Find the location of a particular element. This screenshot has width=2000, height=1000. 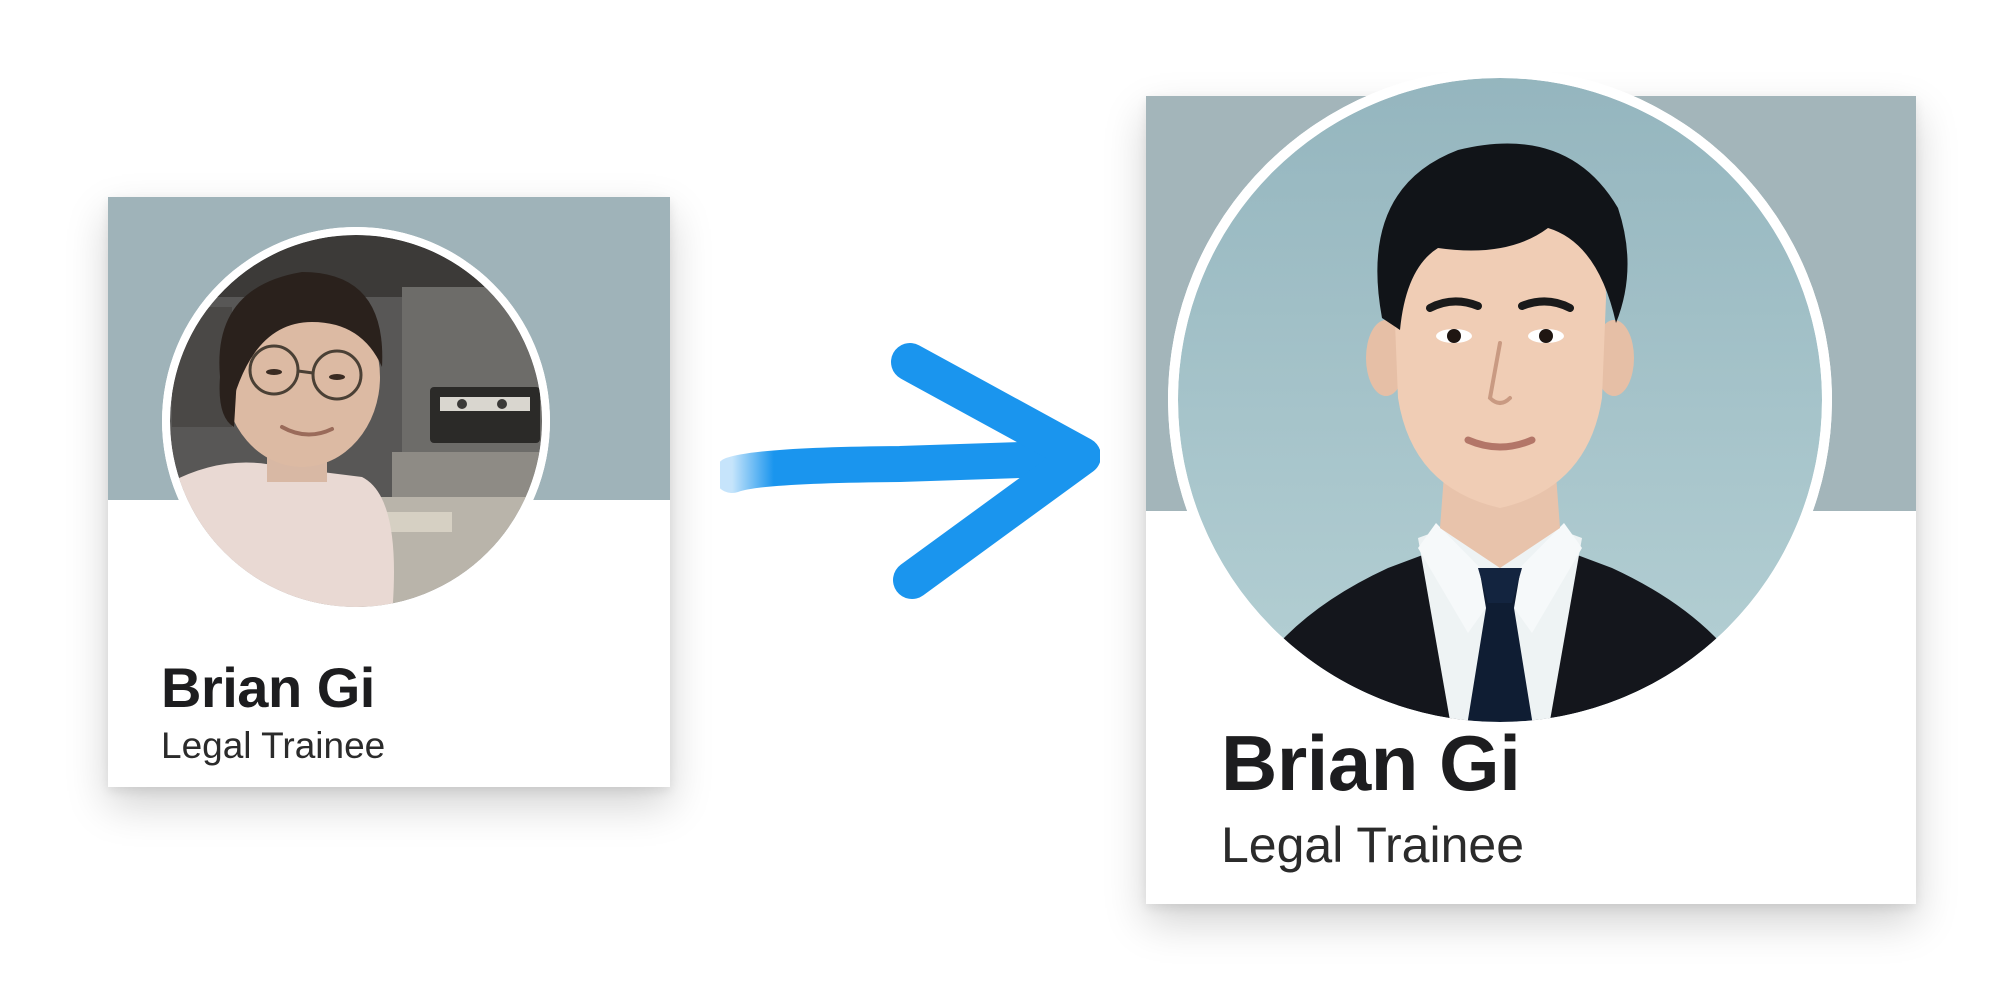

right-arrow-icon is located at coordinates (910, 471).